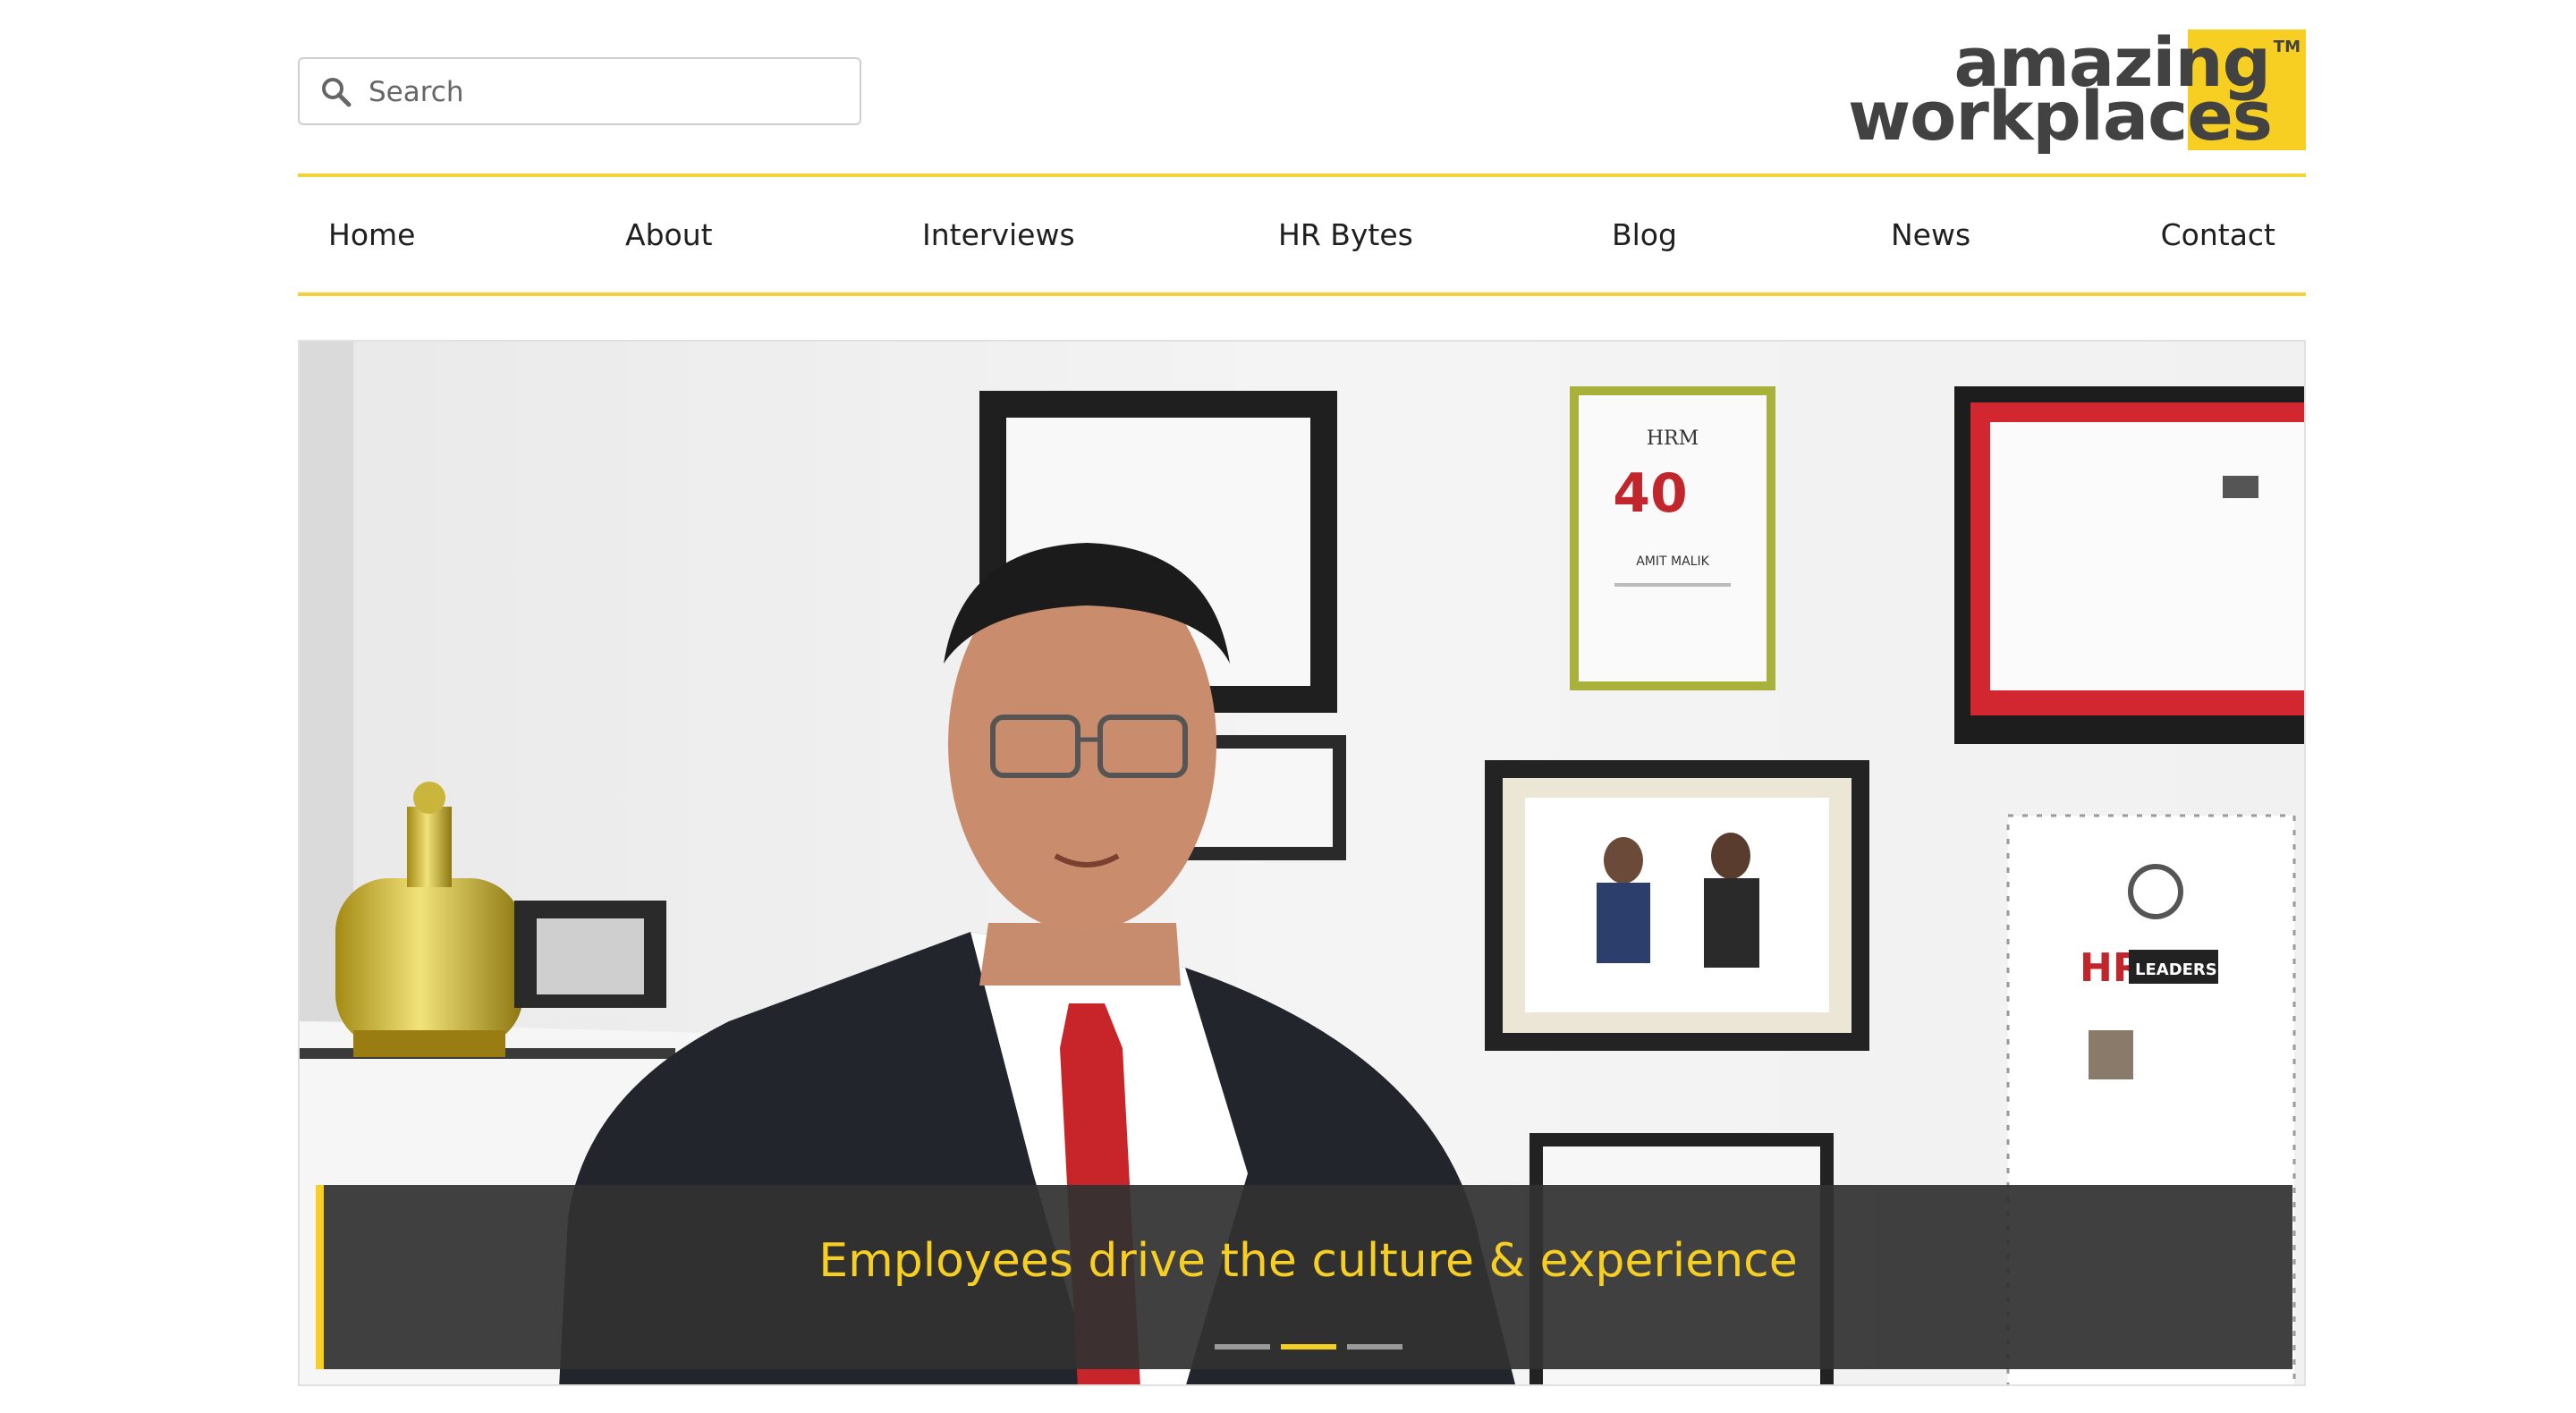 This screenshot has width=2576, height=1413. What do you see at coordinates (337, 92) in the screenshot?
I see `search-icon` at bounding box center [337, 92].